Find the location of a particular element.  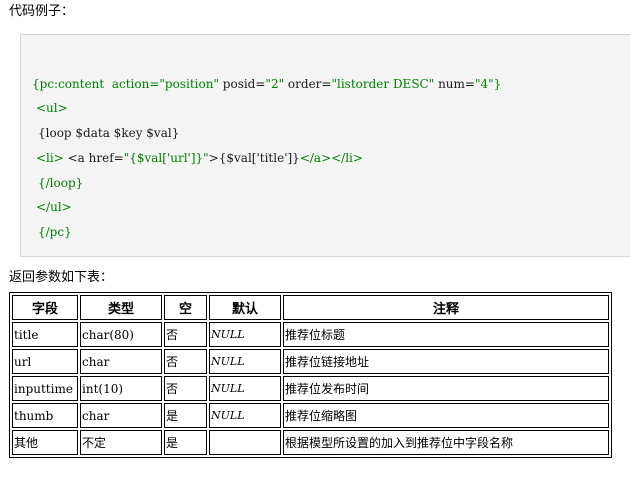

example-caption: 代码例子： is located at coordinates (42, 11).